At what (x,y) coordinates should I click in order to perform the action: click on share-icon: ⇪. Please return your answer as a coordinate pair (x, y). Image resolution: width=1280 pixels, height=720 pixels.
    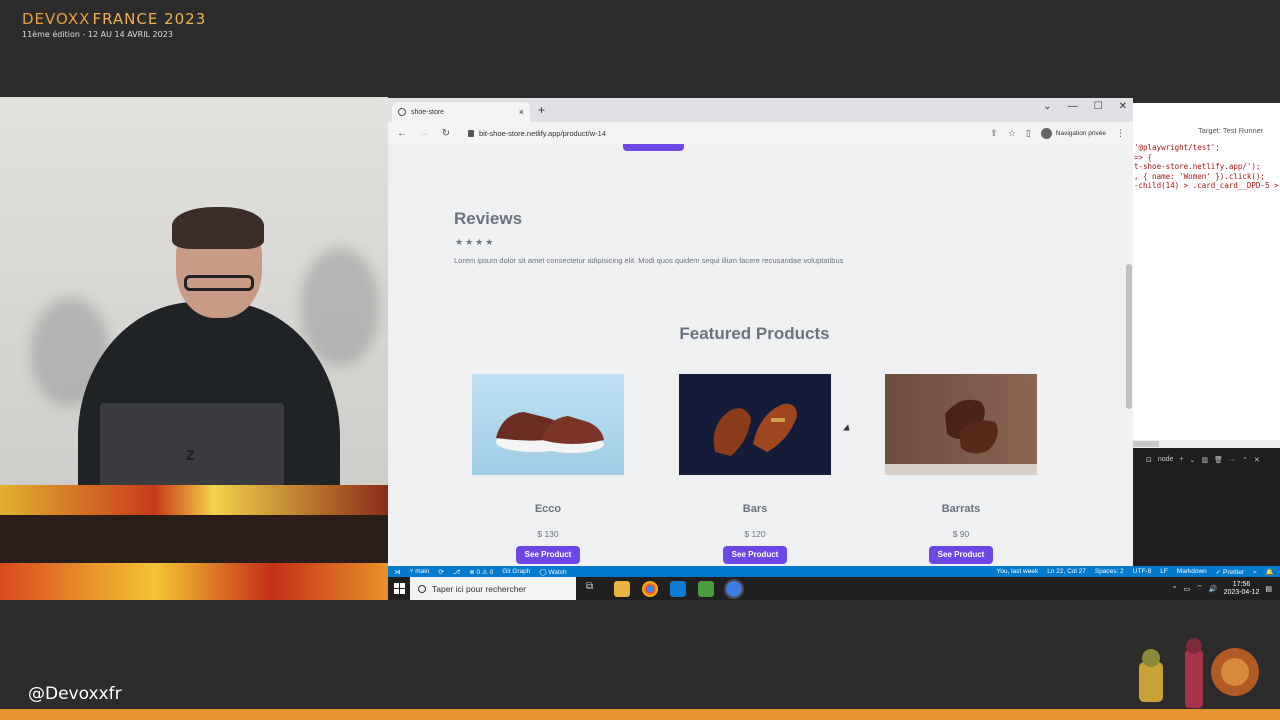
    Looking at the image, I should click on (994, 133).